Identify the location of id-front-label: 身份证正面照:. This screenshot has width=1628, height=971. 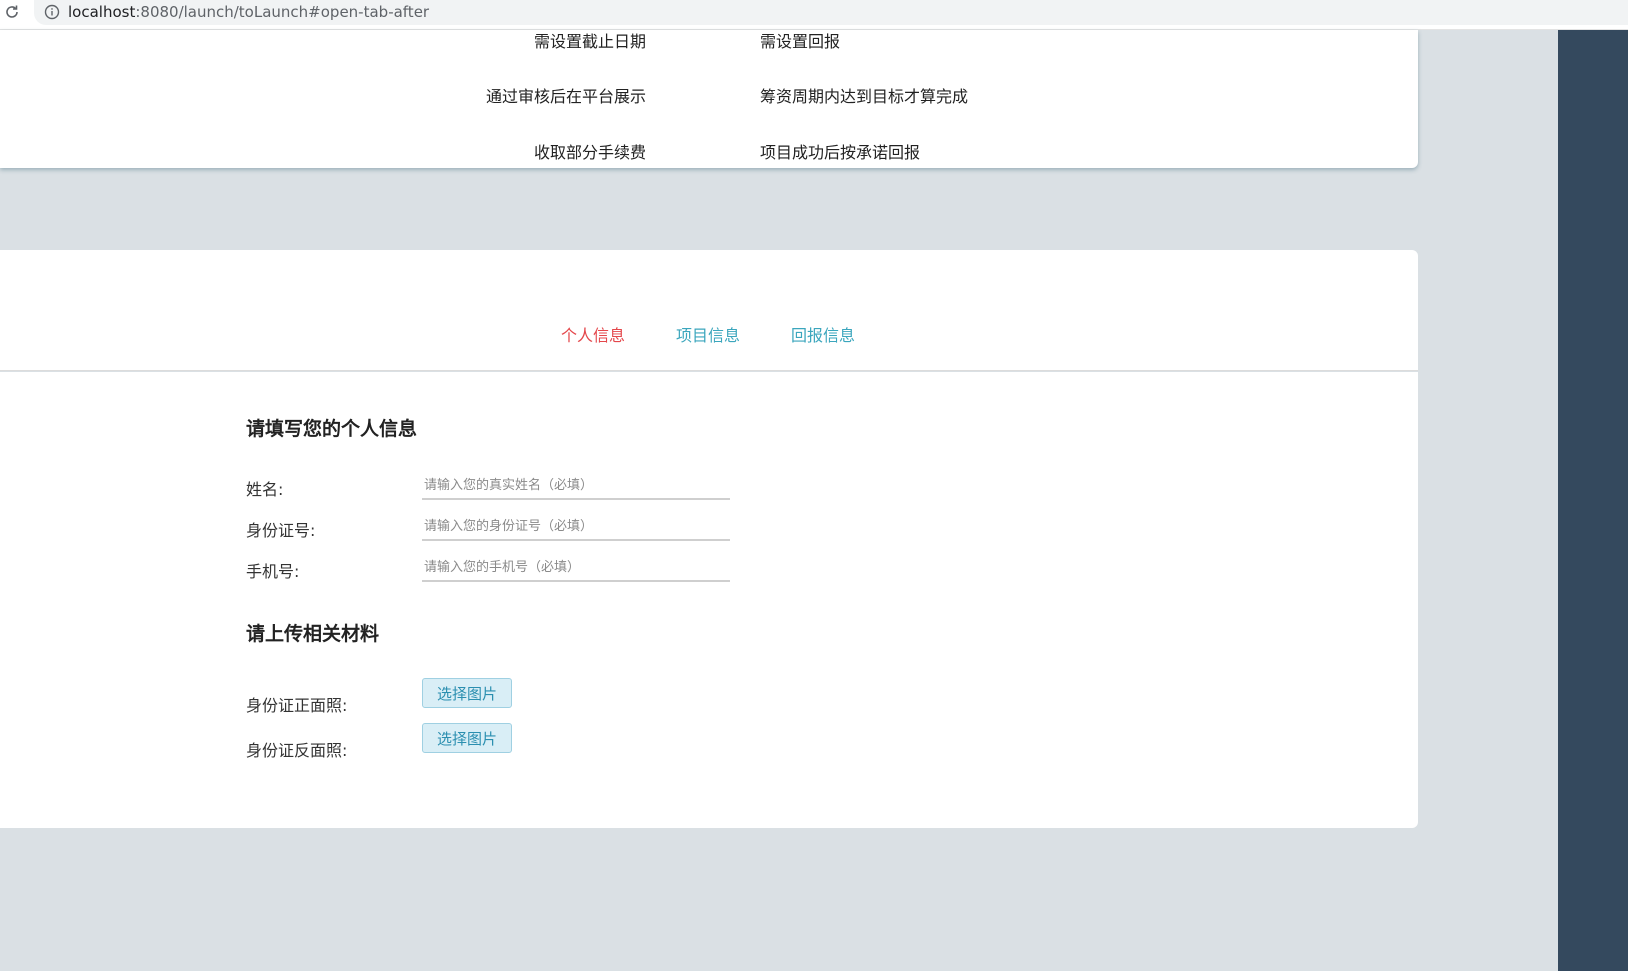
(297, 705).